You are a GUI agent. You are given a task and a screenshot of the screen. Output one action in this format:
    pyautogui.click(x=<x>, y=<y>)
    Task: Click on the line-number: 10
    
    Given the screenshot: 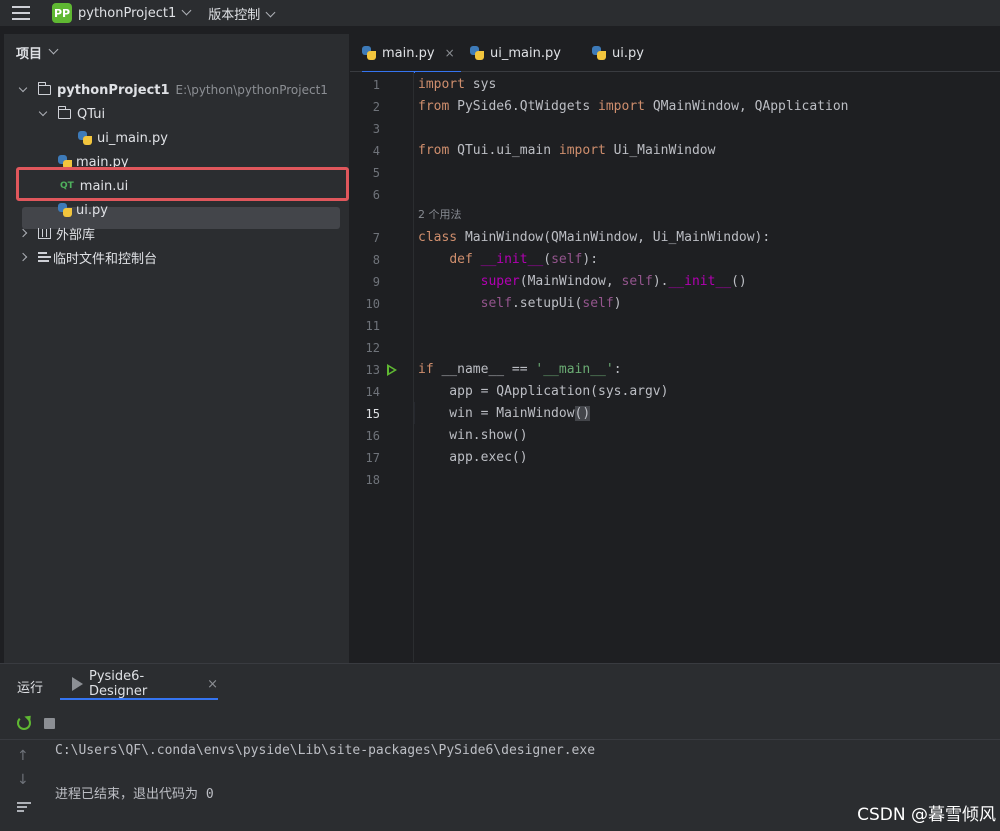 What is the action you would take?
    pyautogui.click(x=372, y=304)
    